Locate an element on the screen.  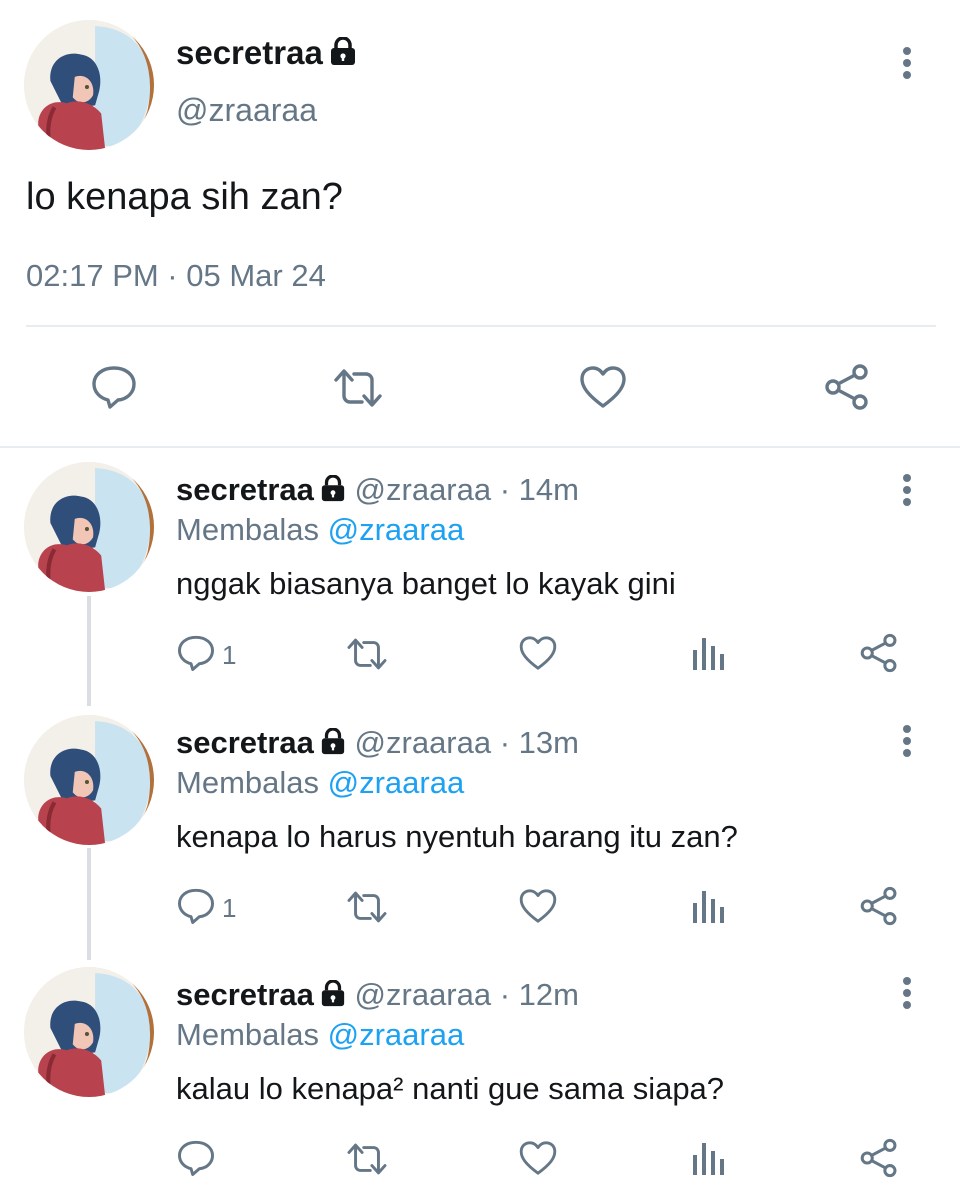
reply-header: secretraa @zraaraa · 14m is located at coordinates (377, 490).